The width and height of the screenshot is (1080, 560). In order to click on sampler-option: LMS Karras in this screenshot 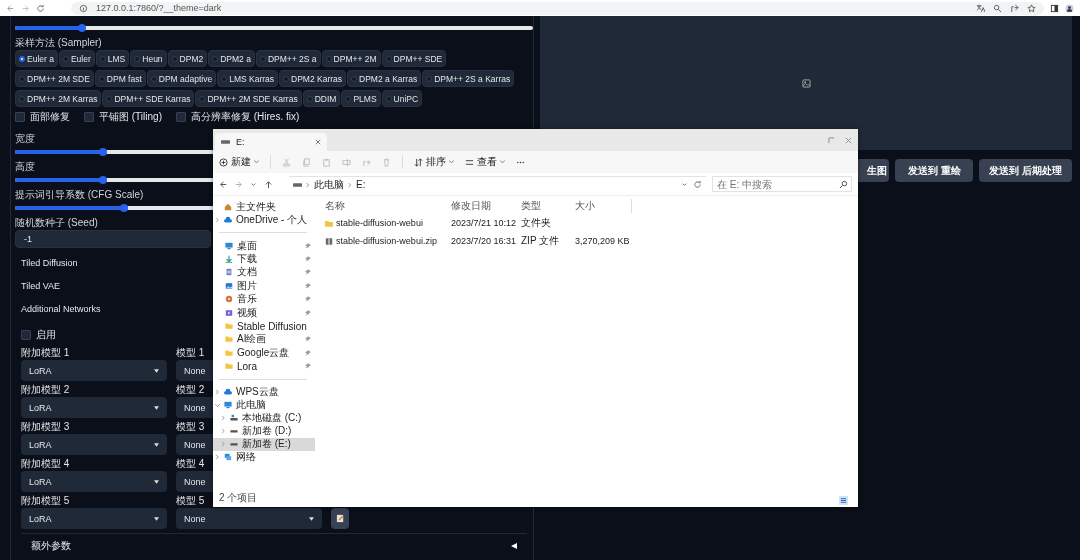, I will do `click(248, 78)`.